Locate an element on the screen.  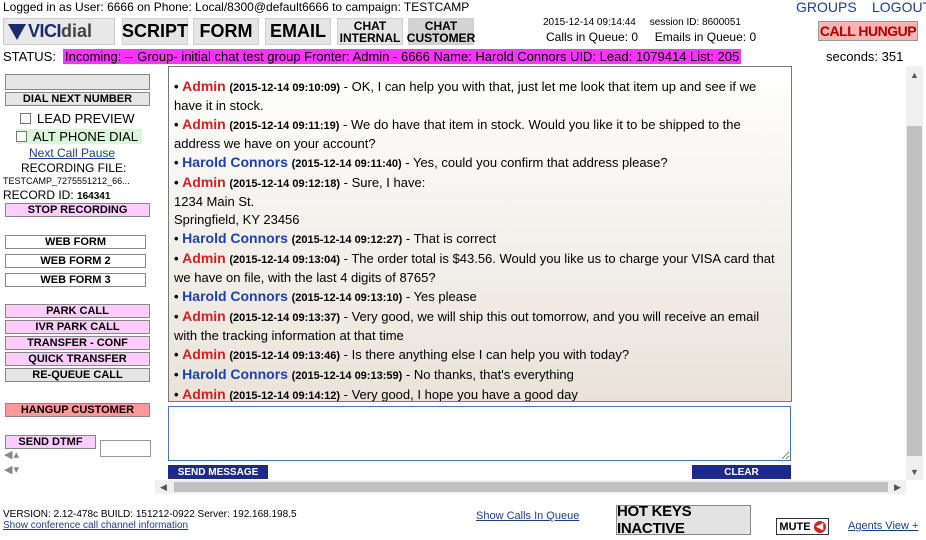
message-timestamp: (2015-12-14 09:14:12) is located at coordinates (285, 396).